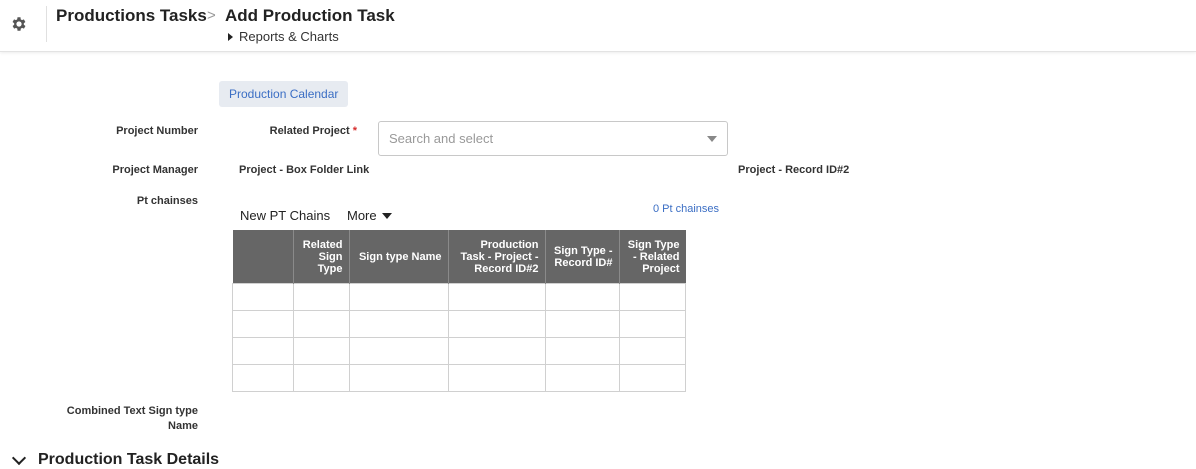  What do you see at coordinates (652, 257) in the screenshot?
I see `column-header: Sign Type - Related Project` at bounding box center [652, 257].